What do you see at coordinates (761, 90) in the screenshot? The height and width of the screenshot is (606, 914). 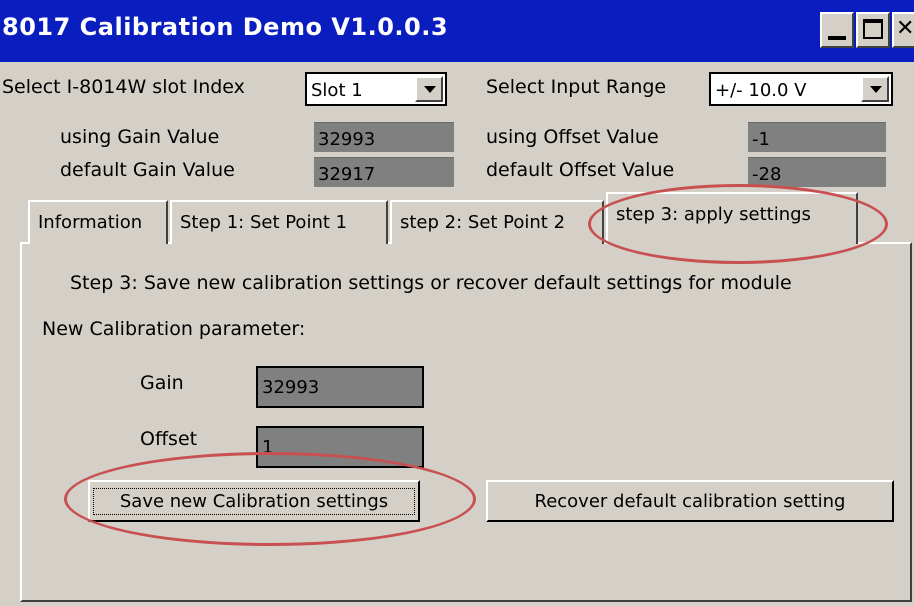 I see `range-value: +/- 10.0 V` at bounding box center [761, 90].